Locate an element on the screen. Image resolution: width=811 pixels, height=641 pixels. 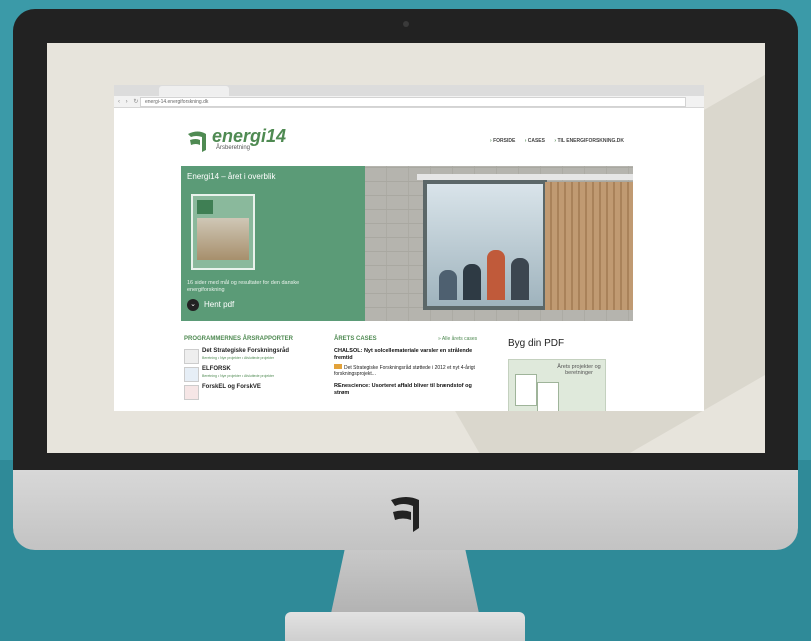
nav-cases: CASES is located at coordinates (535, 141).